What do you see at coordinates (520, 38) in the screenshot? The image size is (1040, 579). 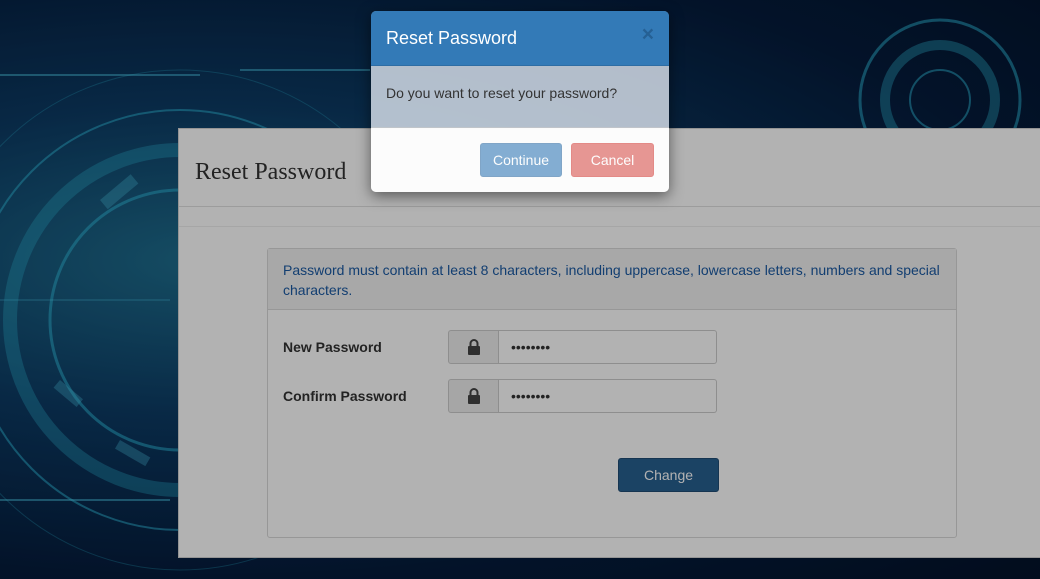 I see `modal-header: Reset Password ×` at bounding box center [520, 38].